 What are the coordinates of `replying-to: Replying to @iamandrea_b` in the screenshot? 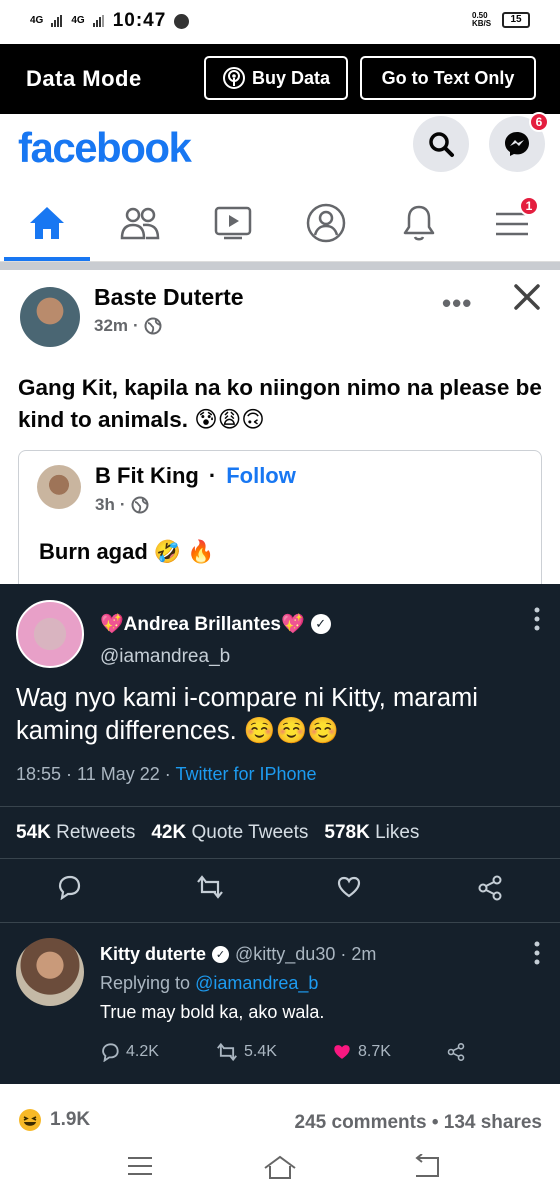 It's located at (209, 983).